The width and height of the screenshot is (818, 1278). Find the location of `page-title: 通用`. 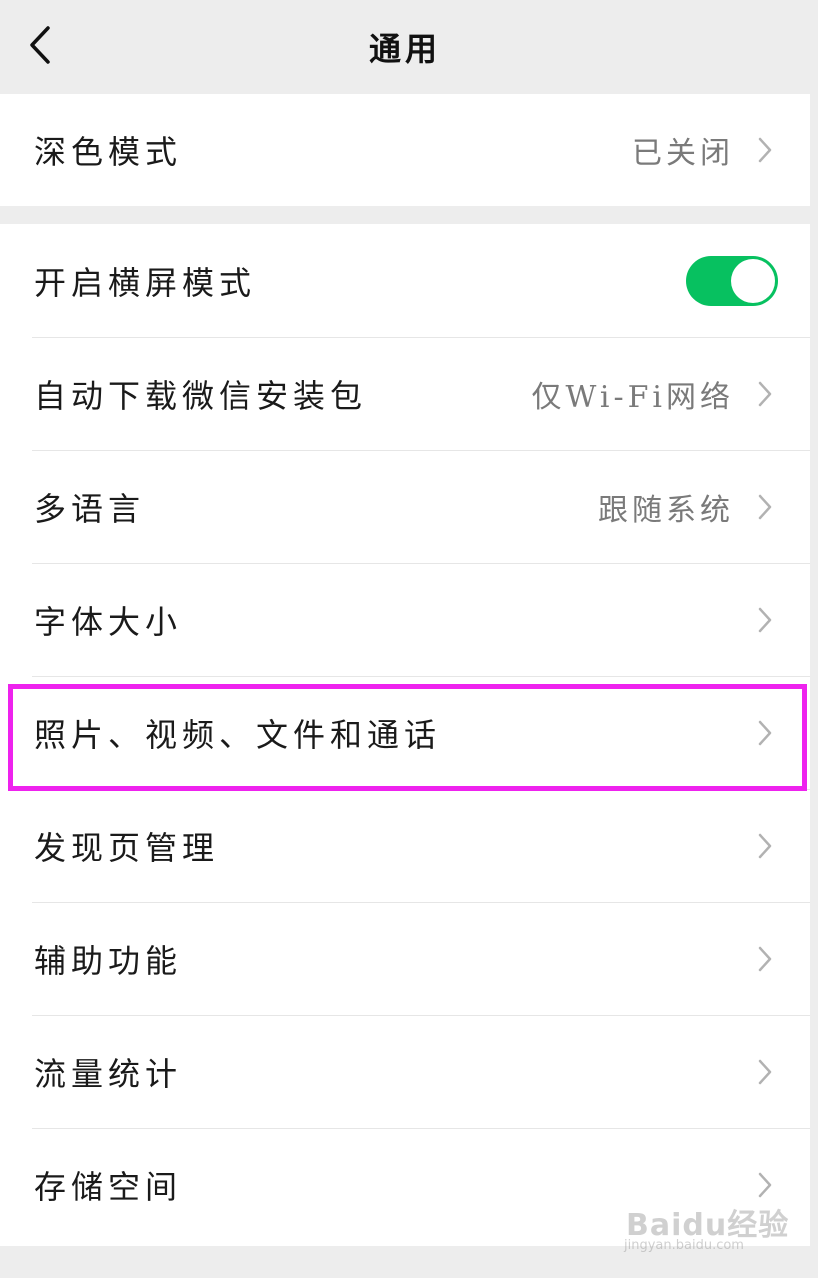

page-title: 通用 is located at coordinates (404, 49).